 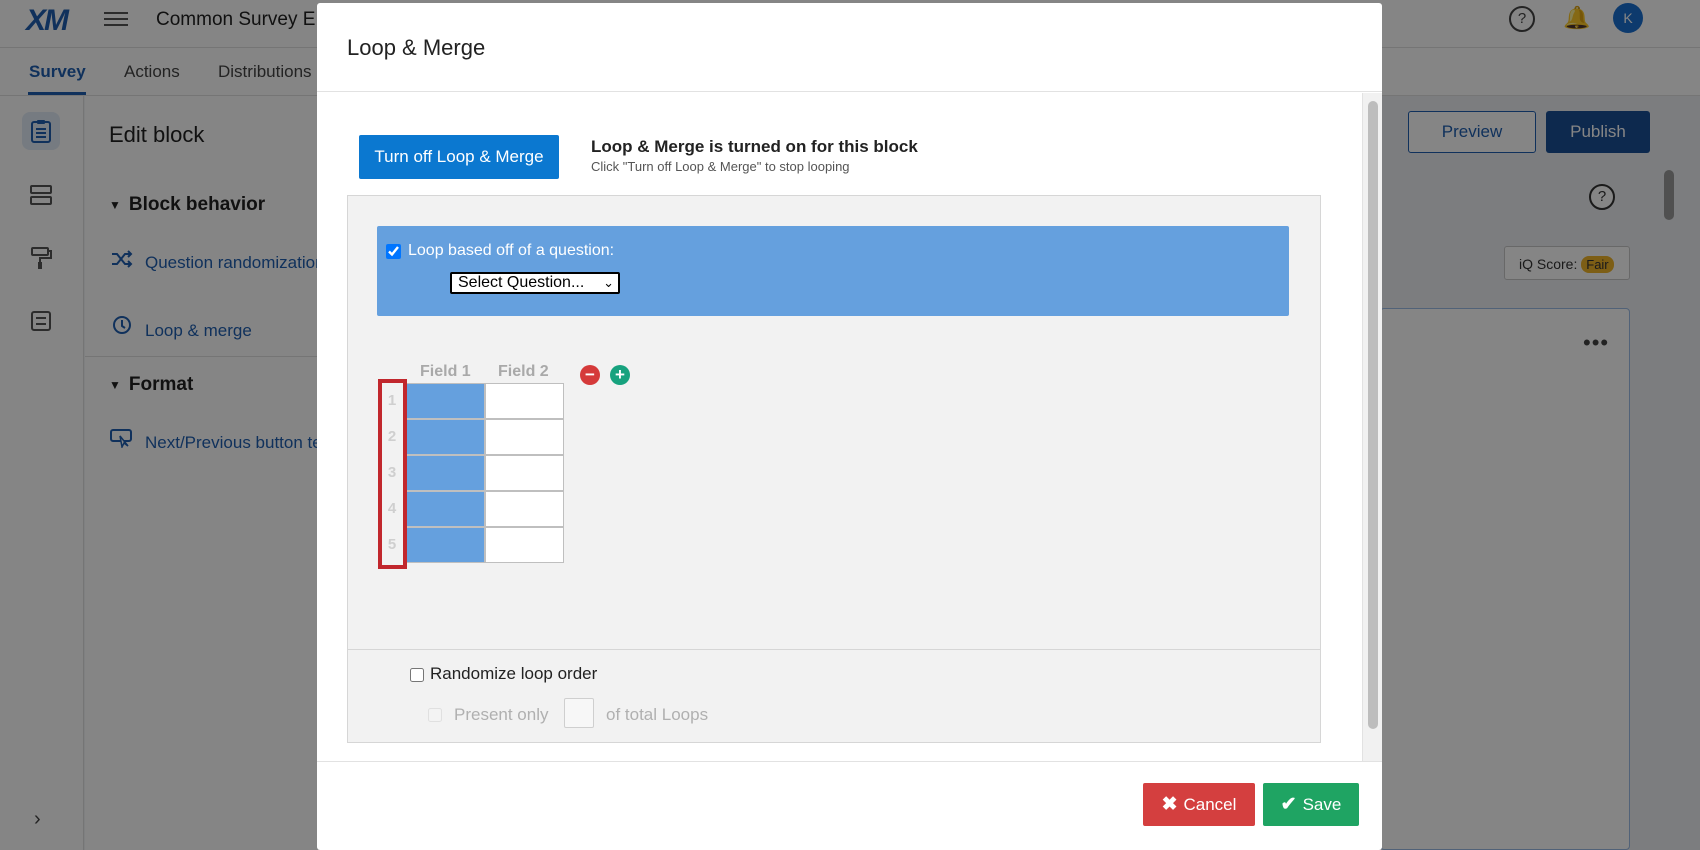 I want to click on of-total-loops-label: of total Loops, so click(x=657, y=714).